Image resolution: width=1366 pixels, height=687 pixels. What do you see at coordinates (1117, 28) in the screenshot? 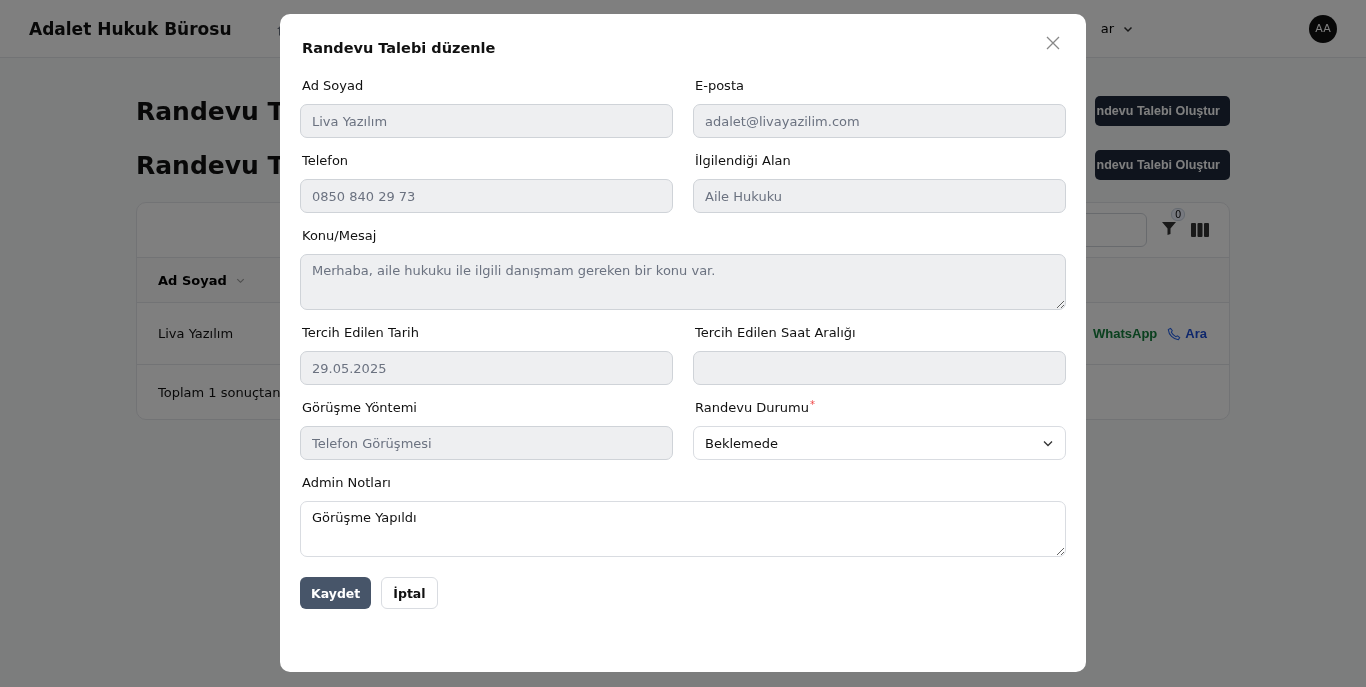
I see `nav-menu: ar` at bounding box center [1117, 28].